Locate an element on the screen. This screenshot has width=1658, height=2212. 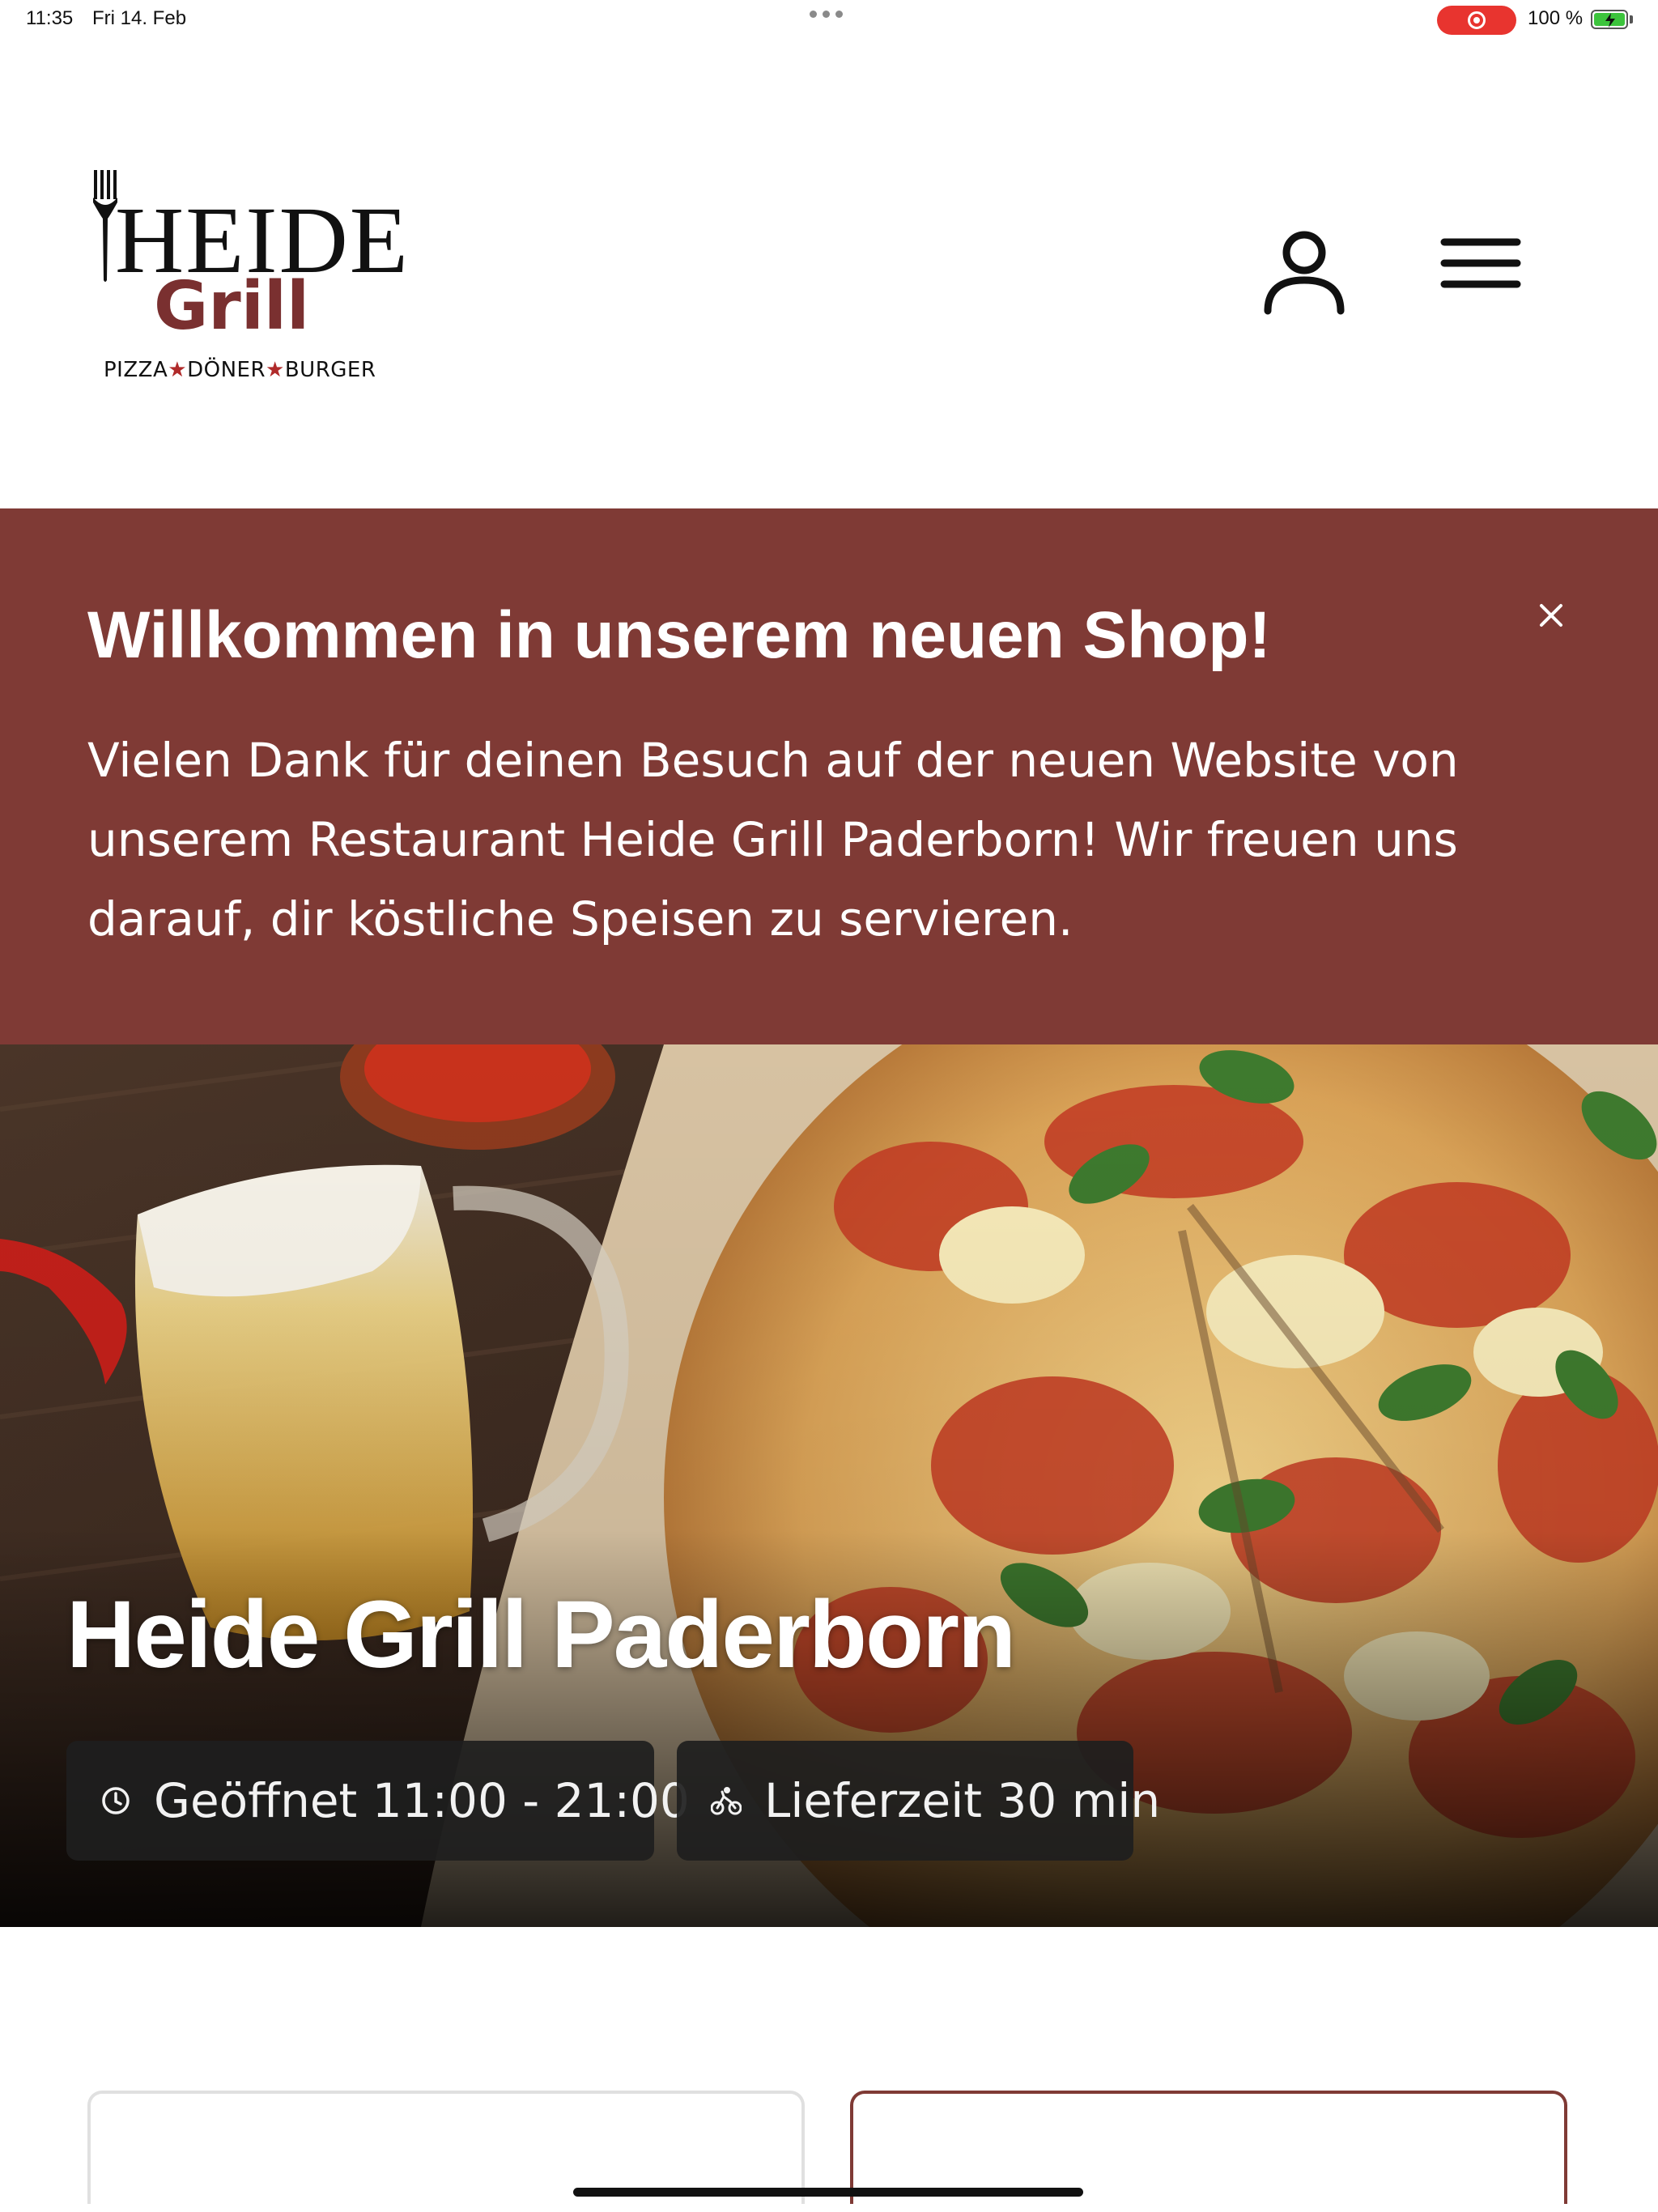
user-icon is located at coordinates (1304, 273).